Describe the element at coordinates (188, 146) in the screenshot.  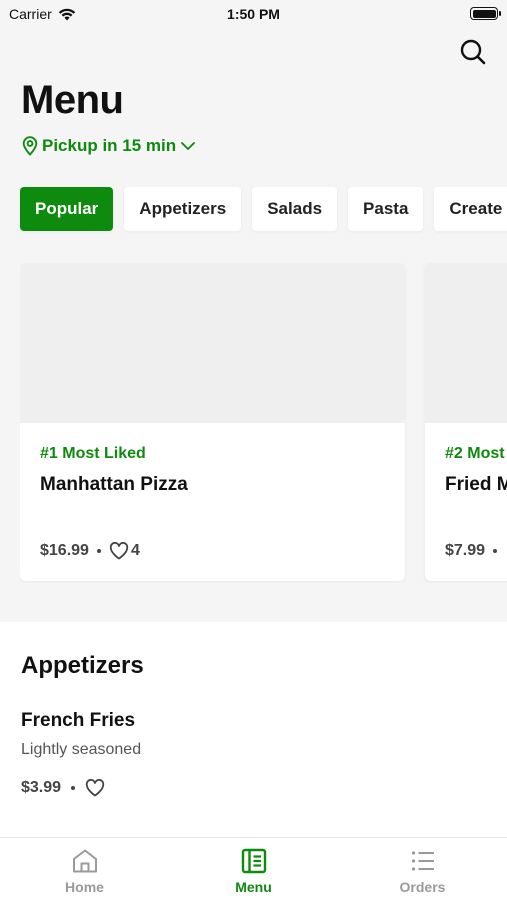
I see `chevron-down-icon` at that location.